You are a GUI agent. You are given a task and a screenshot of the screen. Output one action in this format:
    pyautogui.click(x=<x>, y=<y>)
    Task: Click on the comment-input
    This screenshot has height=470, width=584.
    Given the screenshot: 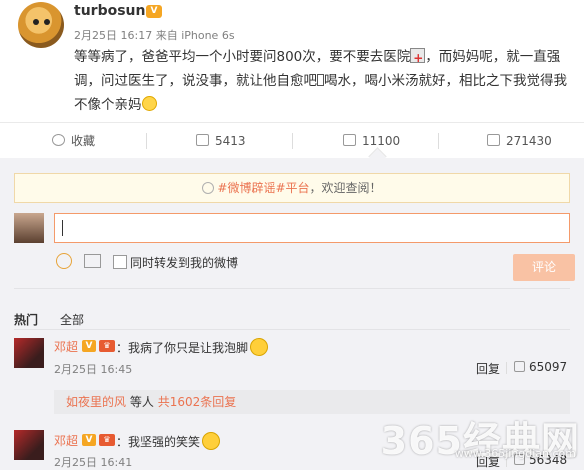 What is the action you would take?
    pyautogui.click(x=312, y=228)
    